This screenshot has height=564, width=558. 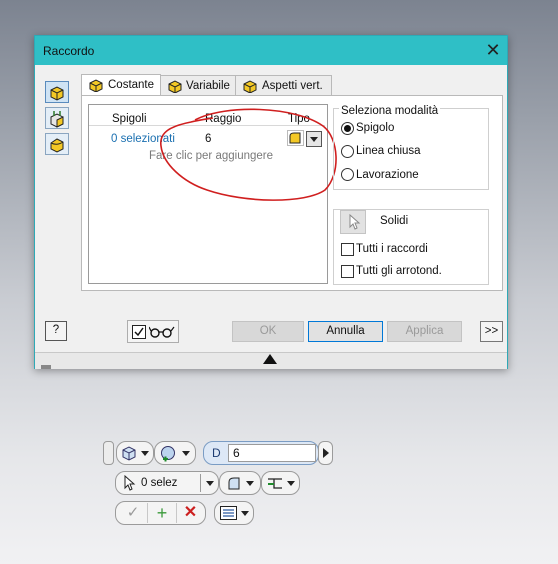 What do you see at coordinates (129, 453) in the screenshot?
I see `solid-box-icon` at bounding box center [129, 453].